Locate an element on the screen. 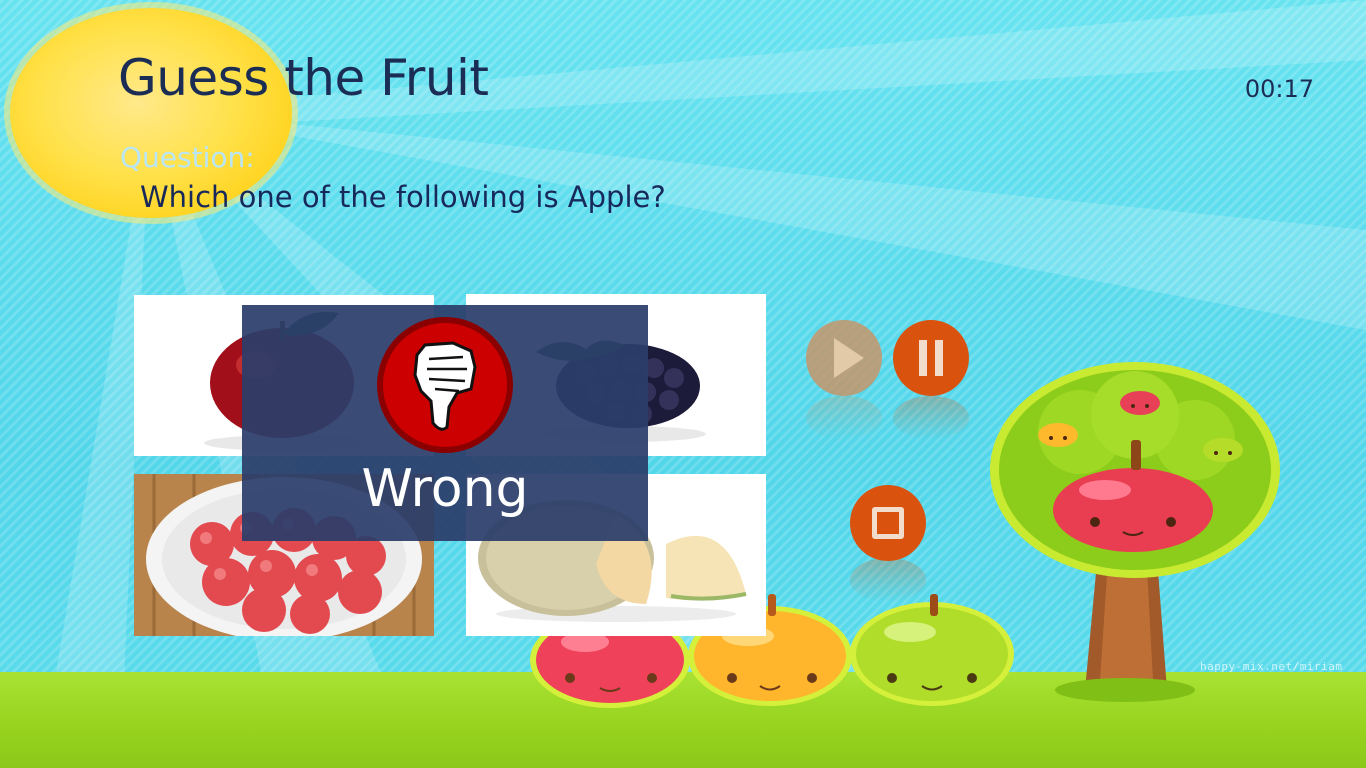 The image size is (1366, 768). apple-tree is located at coordinates (1135, 532).